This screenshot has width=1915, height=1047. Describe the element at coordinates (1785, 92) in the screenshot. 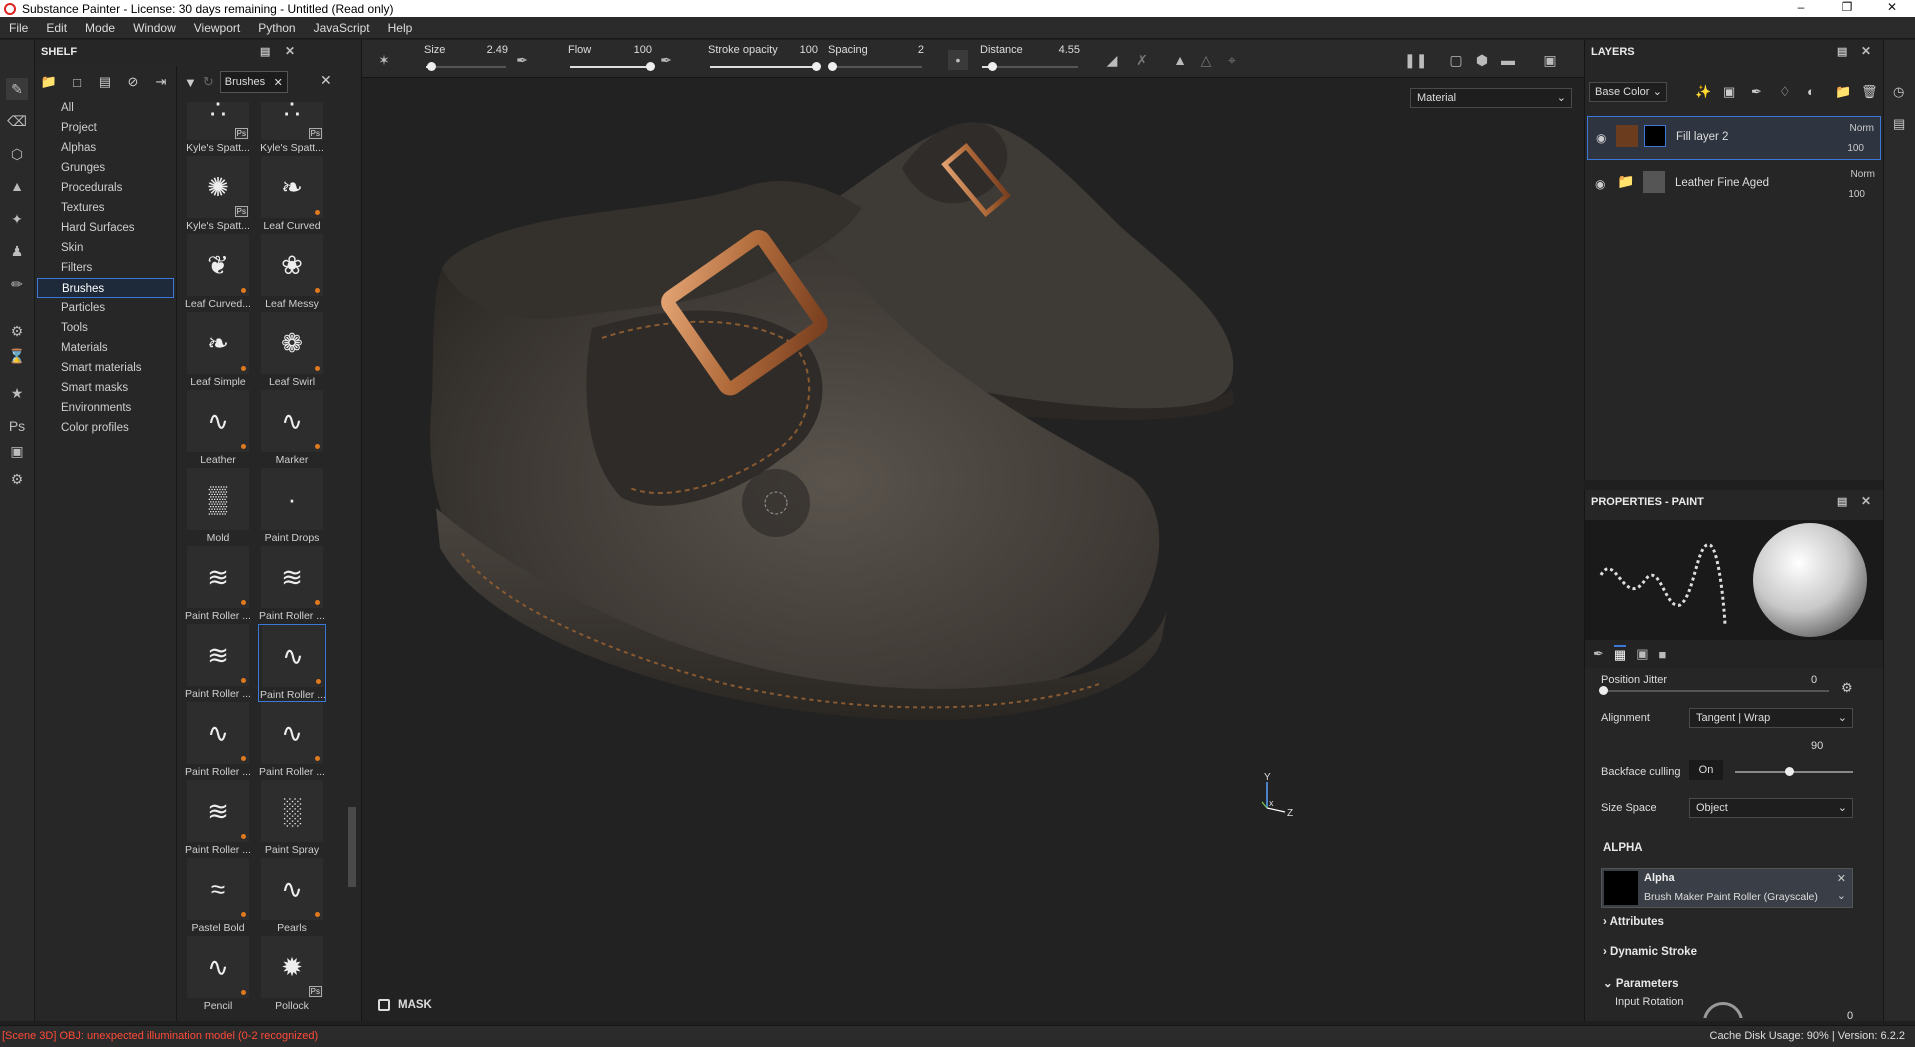

I see `add-fill-layer-icon: ♢` at that location.